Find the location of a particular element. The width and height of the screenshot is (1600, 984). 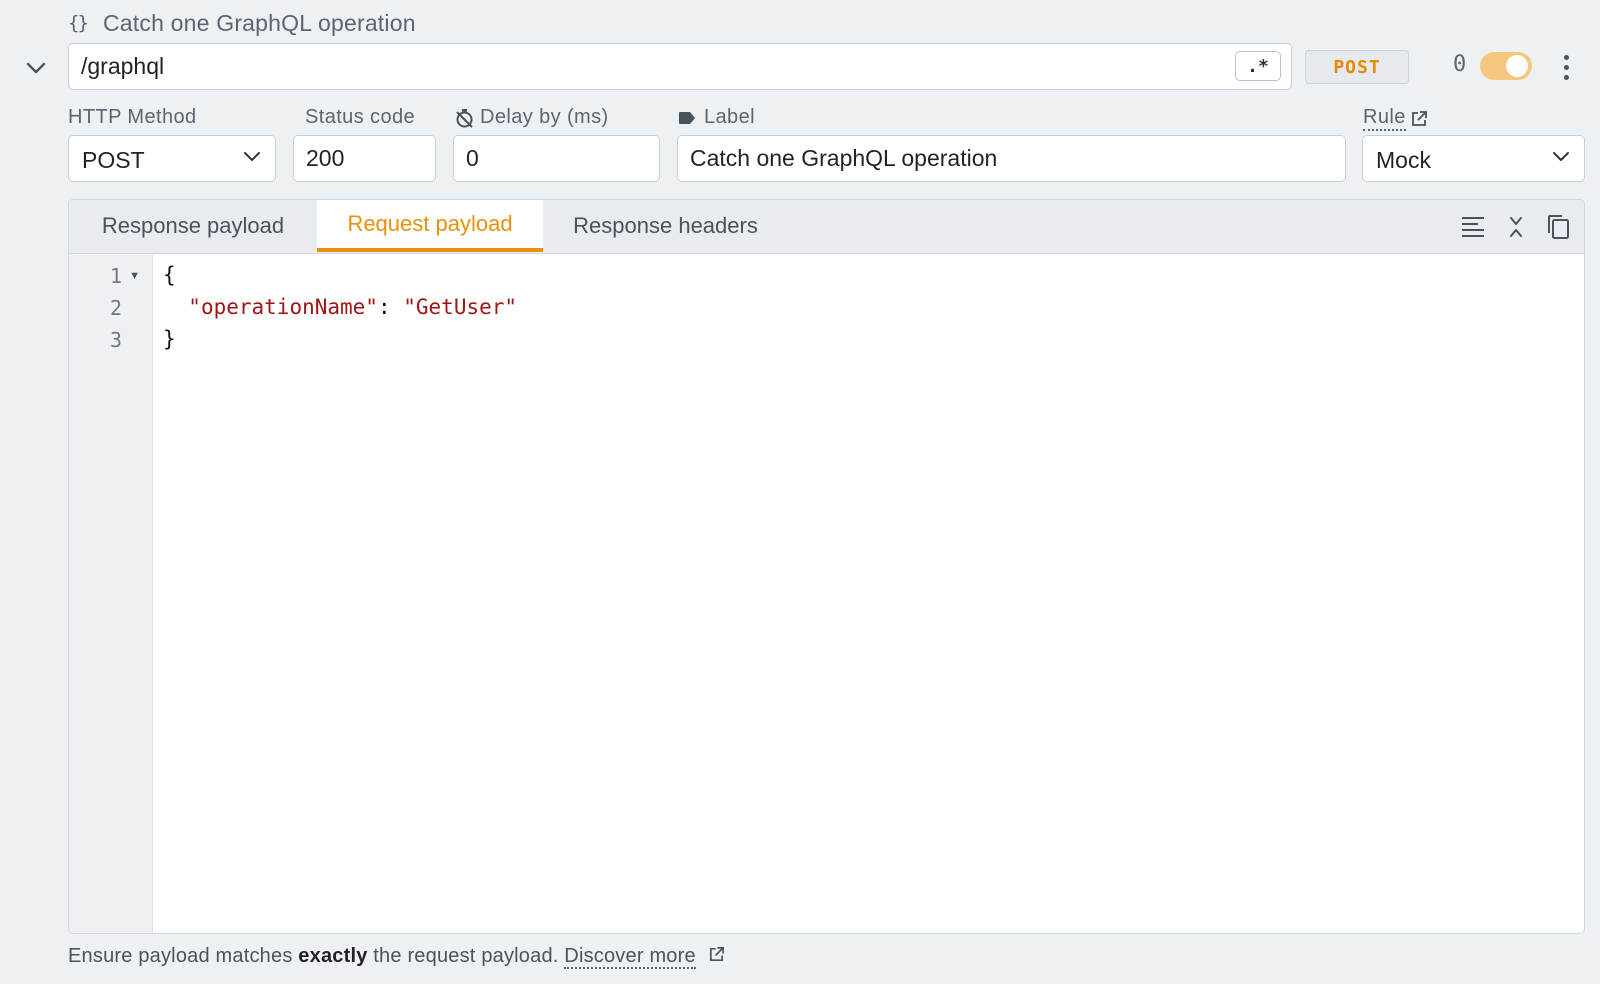

enable-toggle is located at coordinates (1506, 66).